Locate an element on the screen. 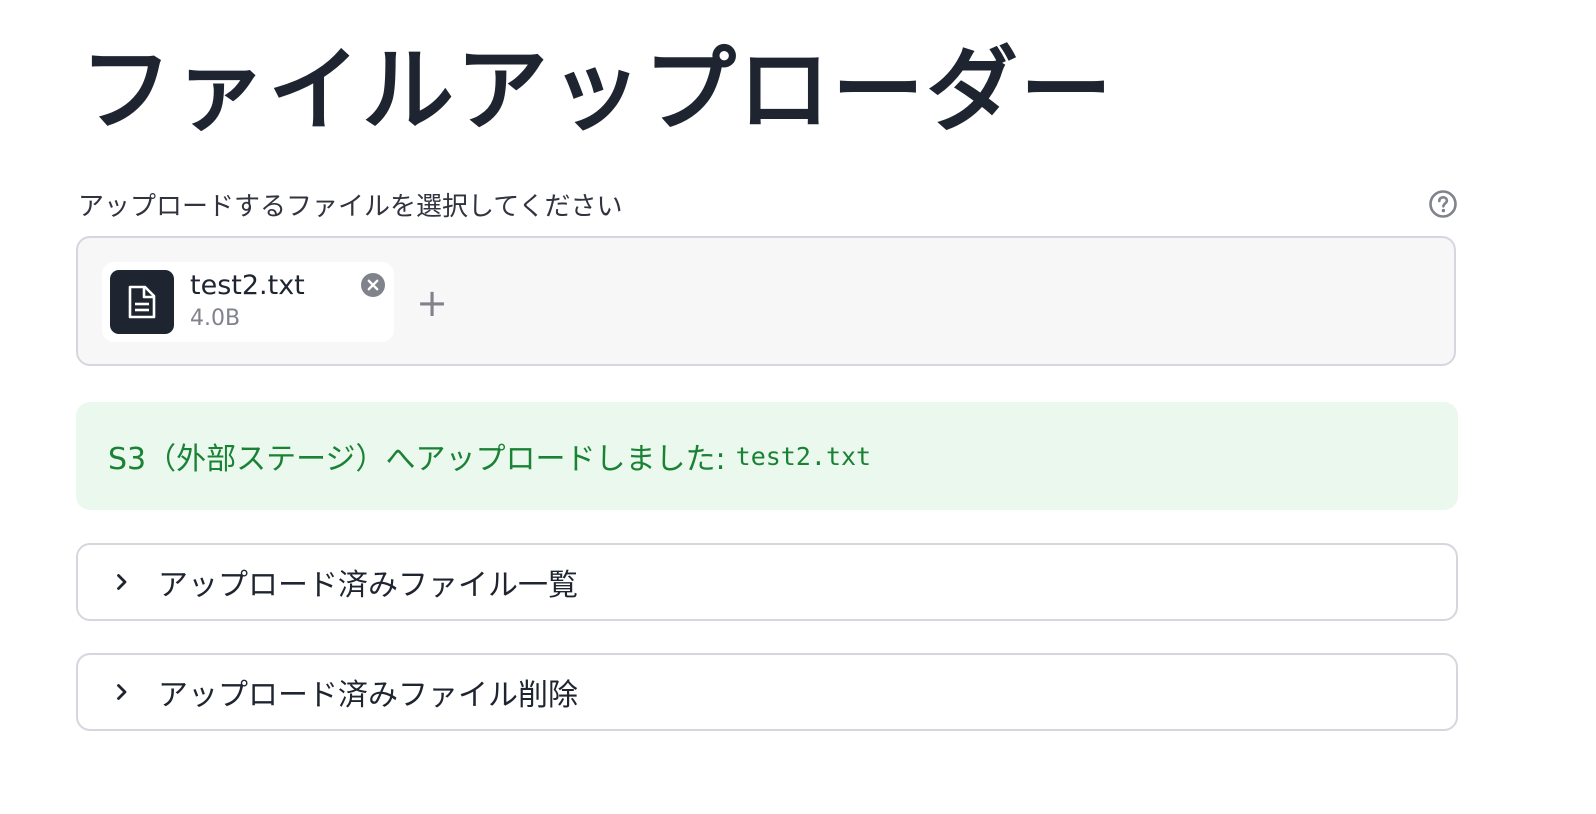 The height and width of the screenshot is (814, 1596). file-dropzone: test2.txt 4.0B + is located at coordinates (766, 301).